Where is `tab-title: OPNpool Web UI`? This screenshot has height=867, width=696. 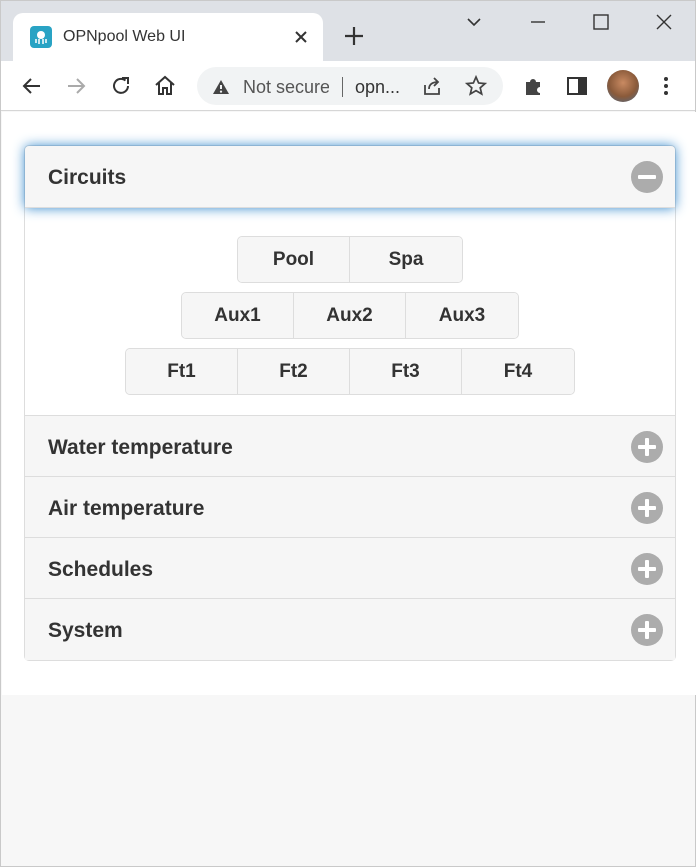 tab-title: OPNpool Web UI is located at coordinates (124, 36).